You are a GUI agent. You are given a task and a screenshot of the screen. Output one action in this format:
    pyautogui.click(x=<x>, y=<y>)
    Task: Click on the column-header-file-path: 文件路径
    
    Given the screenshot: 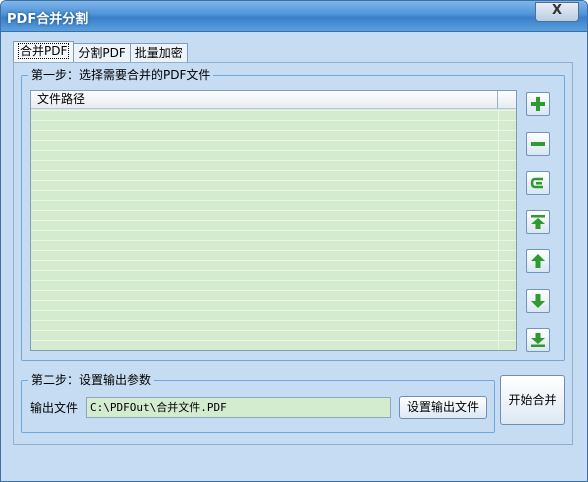 What is the action you would take?
    pyautogui.click(x=264, y=99)
    